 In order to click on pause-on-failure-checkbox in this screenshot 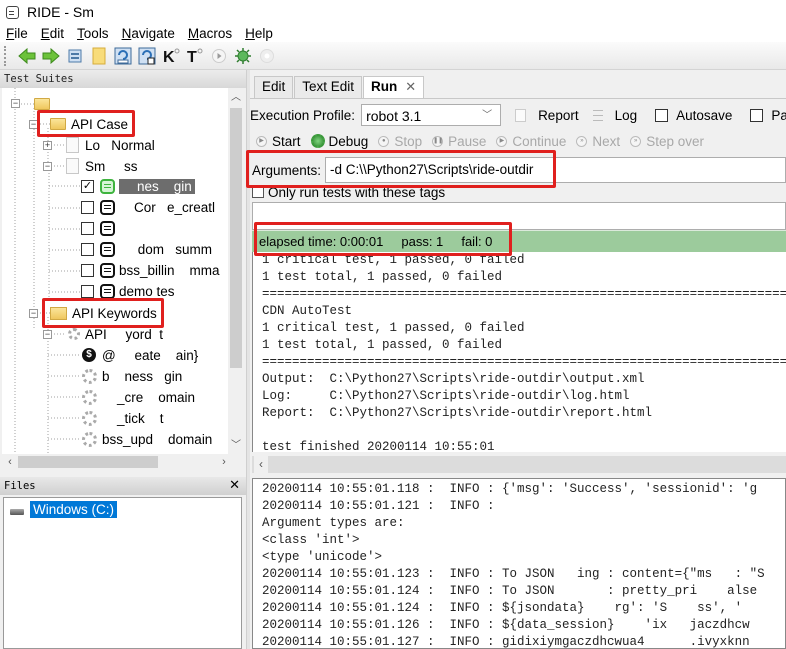, I will do `click(757, 115)`.